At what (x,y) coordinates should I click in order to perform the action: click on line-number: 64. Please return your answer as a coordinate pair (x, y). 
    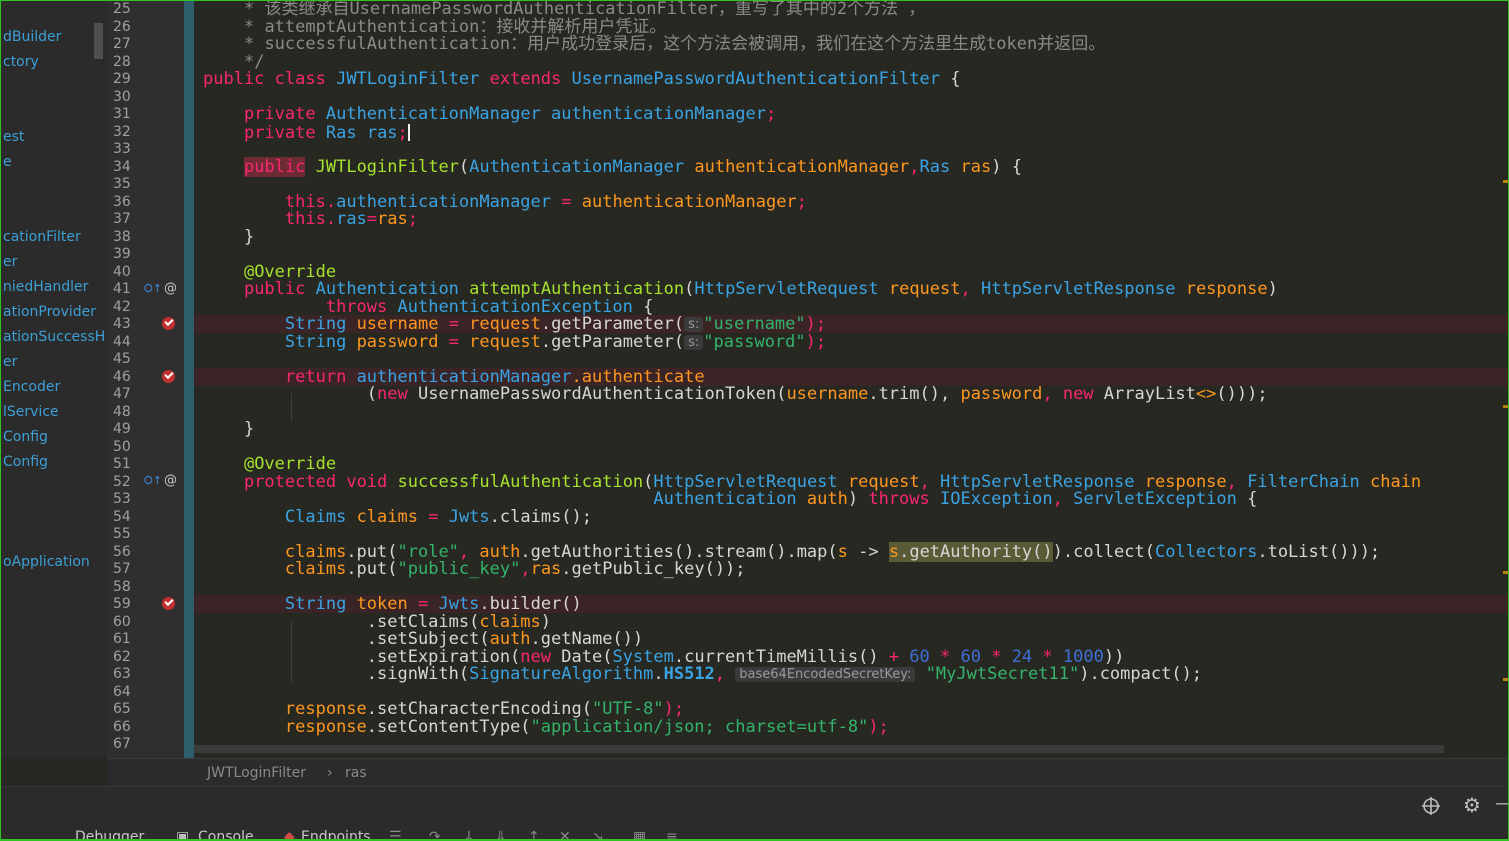
    Looking at the image, I should click on (122, 691).